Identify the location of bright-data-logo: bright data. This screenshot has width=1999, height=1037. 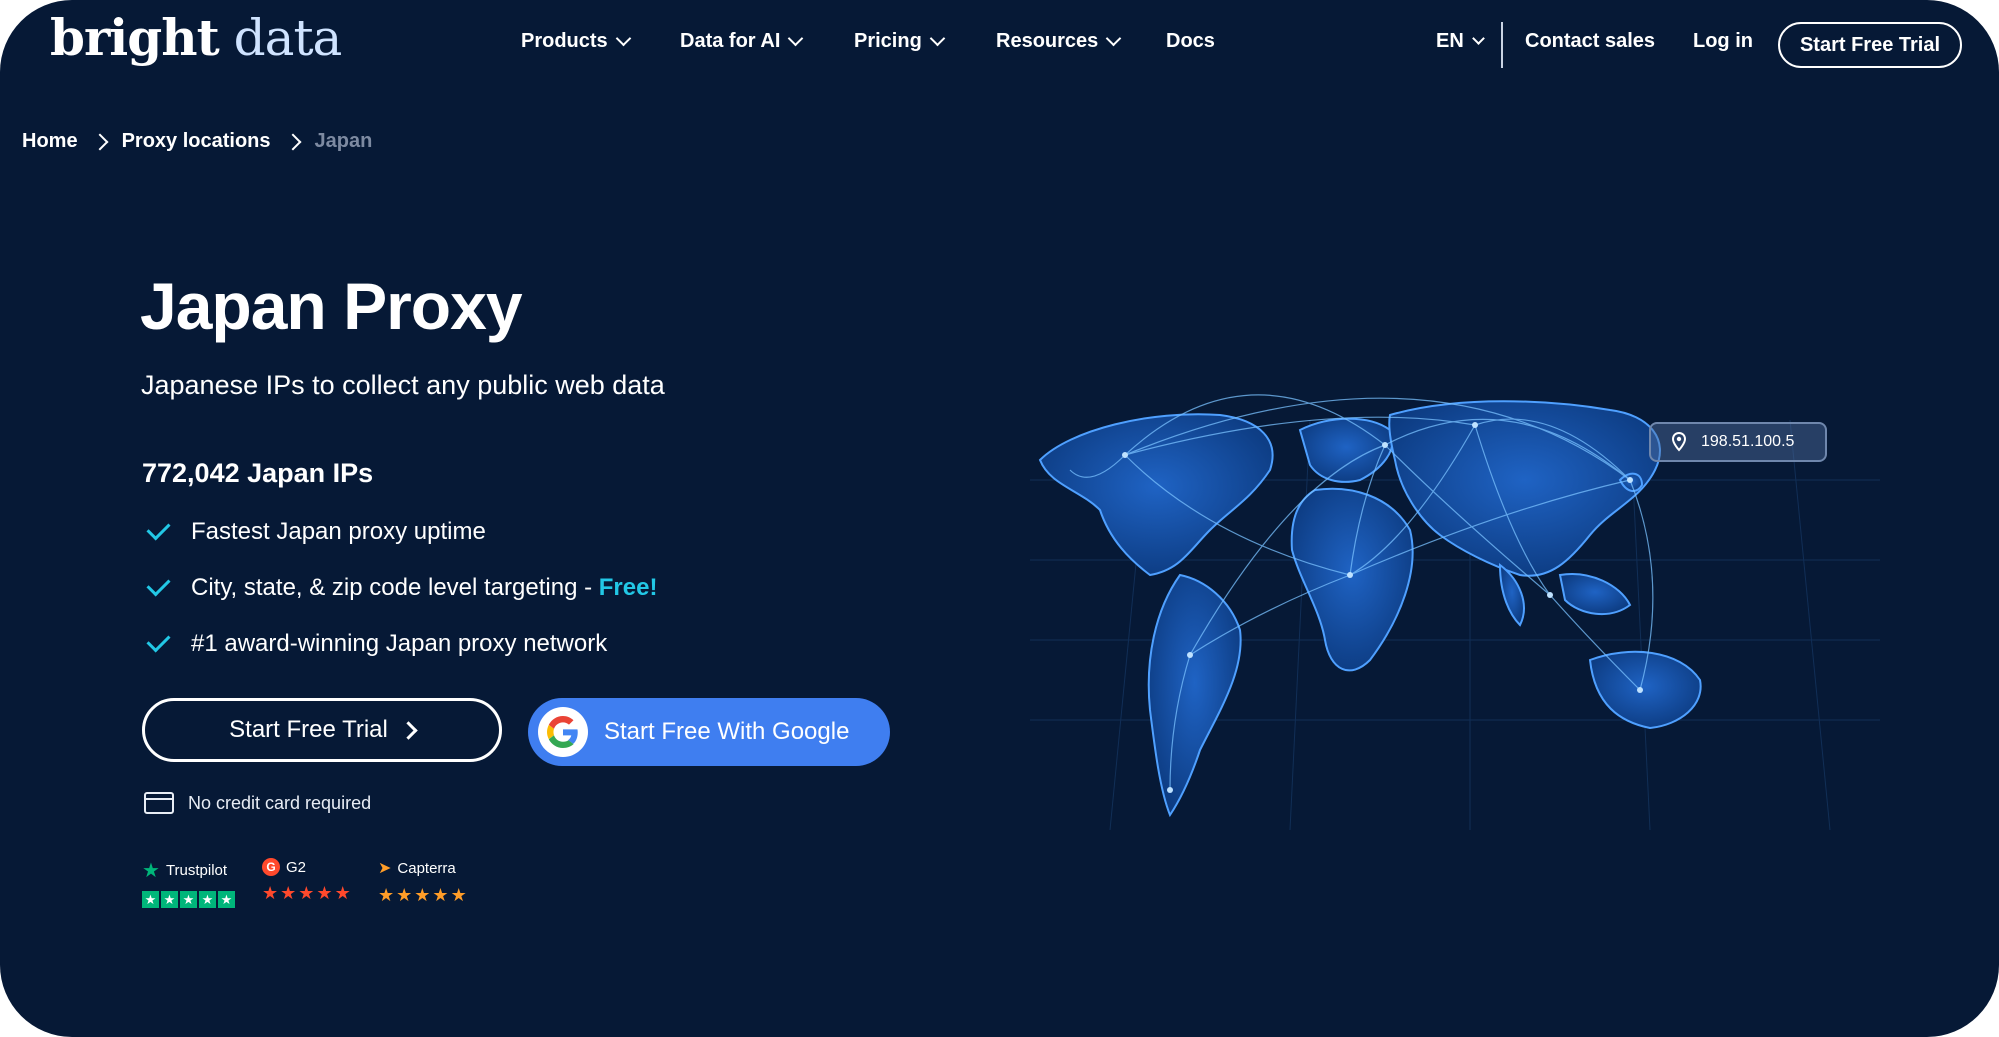
(196, 37).